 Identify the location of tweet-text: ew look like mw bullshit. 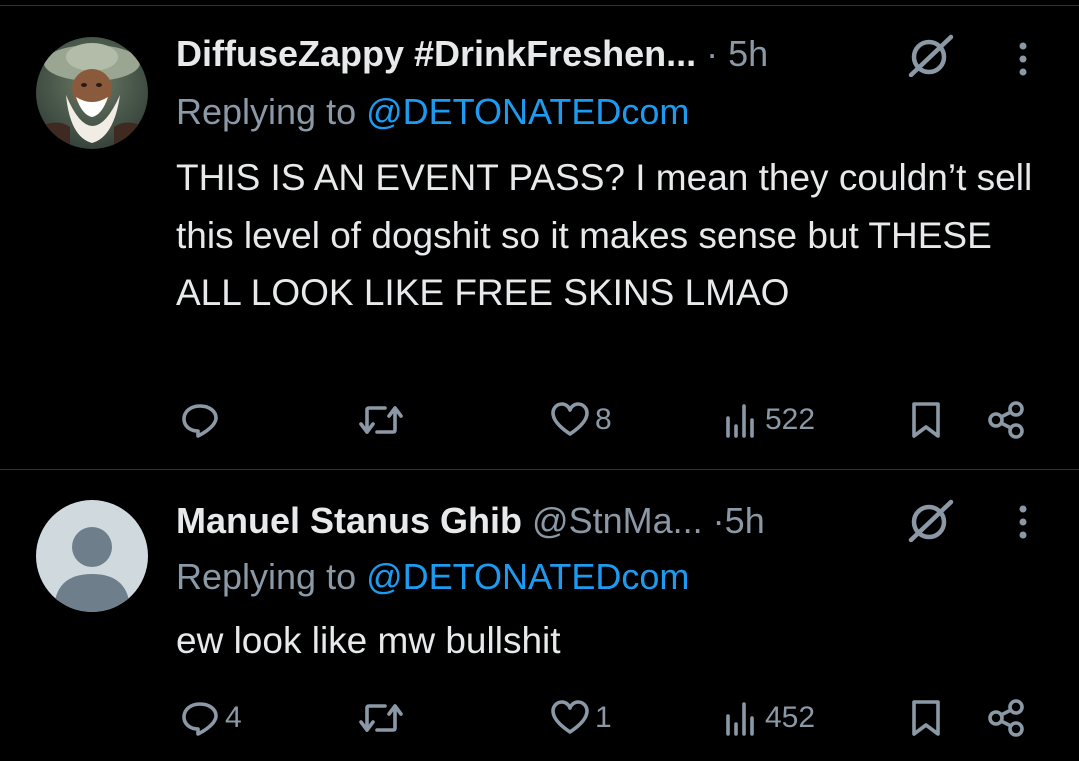
(368, 640).